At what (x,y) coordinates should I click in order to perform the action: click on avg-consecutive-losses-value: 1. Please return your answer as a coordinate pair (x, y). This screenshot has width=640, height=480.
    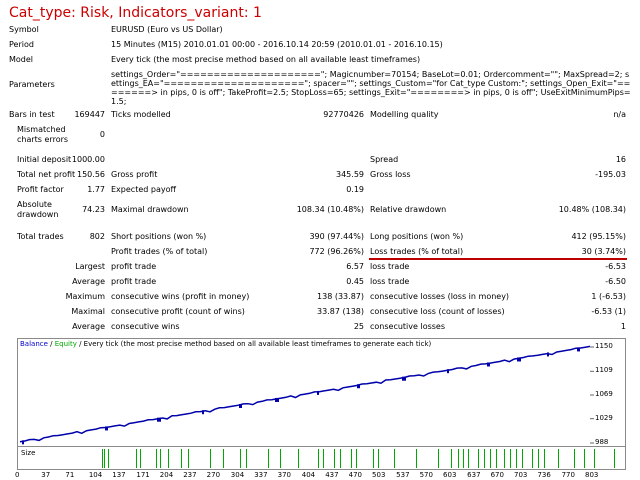
    Looking at the image, I should click on (623, 326).